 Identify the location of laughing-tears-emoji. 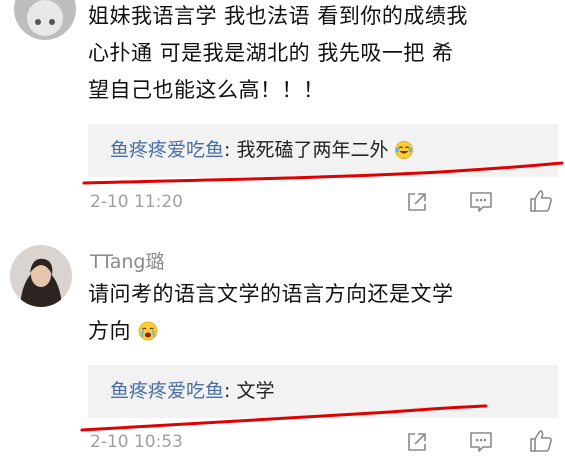
(403, 153).